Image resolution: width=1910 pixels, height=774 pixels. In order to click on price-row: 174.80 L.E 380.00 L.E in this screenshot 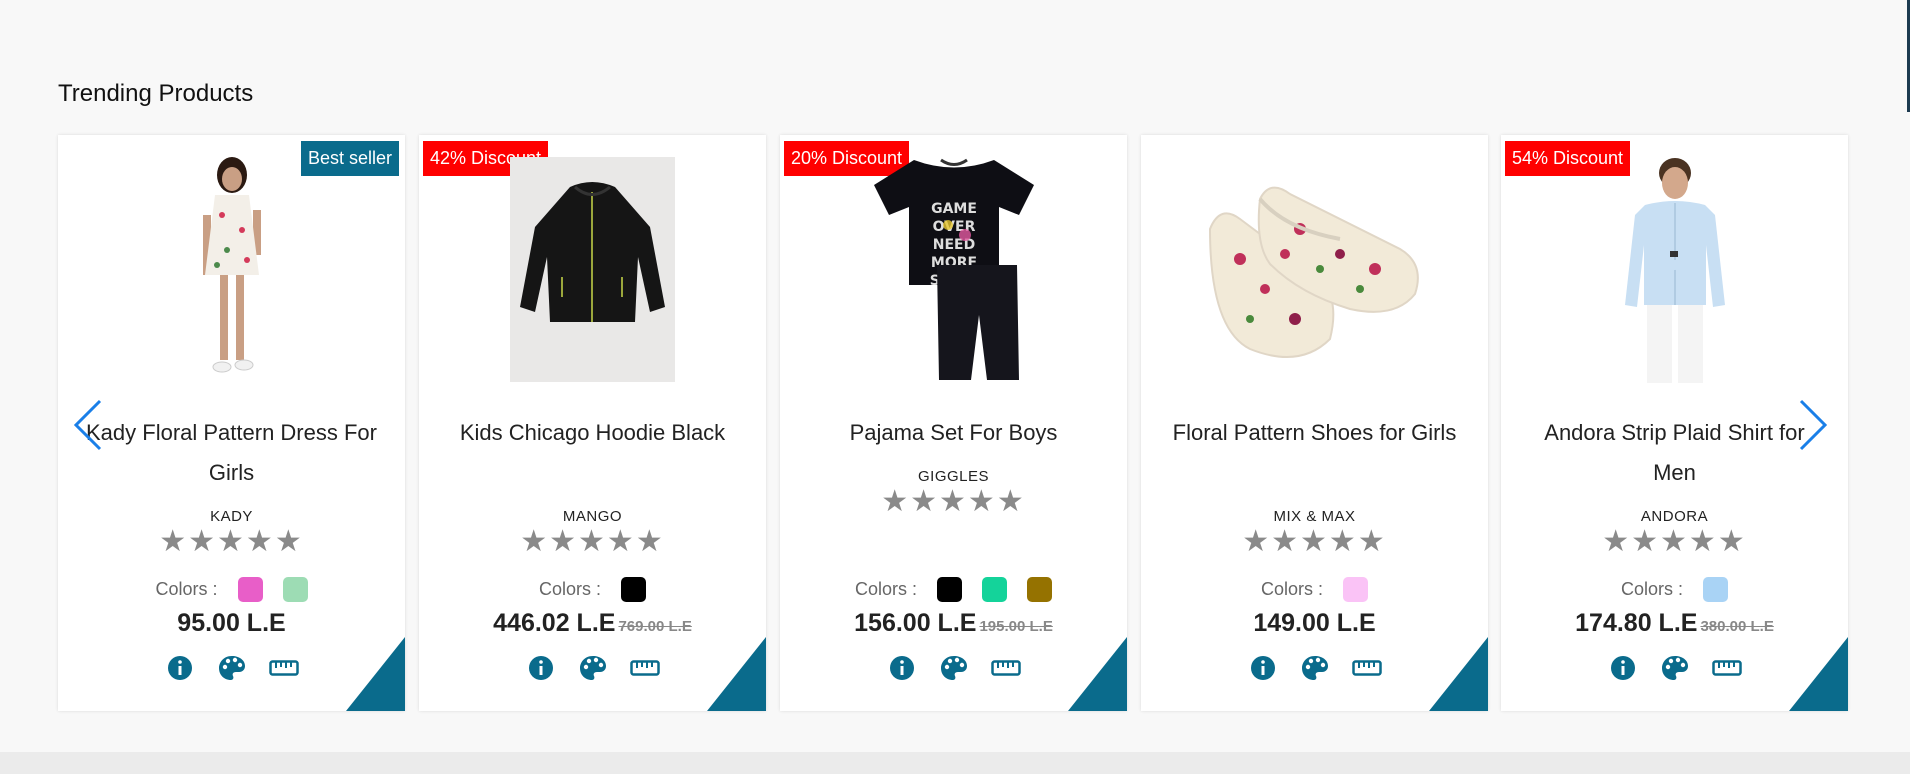, I will do `click(1674, 623)`.